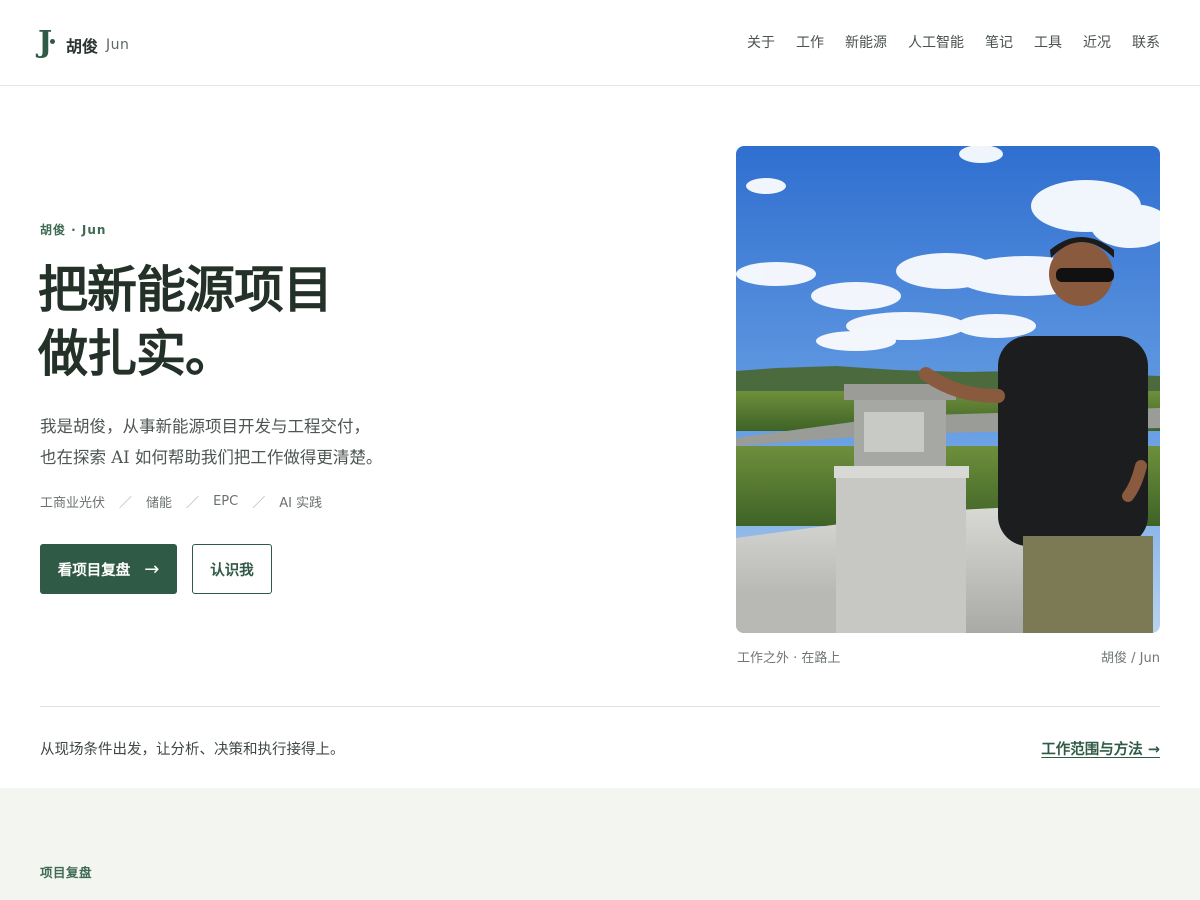 The height and width of the screenshot is (900, 1200). What do you see at coordinates (936, 42) in the screenshot?
I see `nav-ai: 人工智能` at bounding box center [936, 42].